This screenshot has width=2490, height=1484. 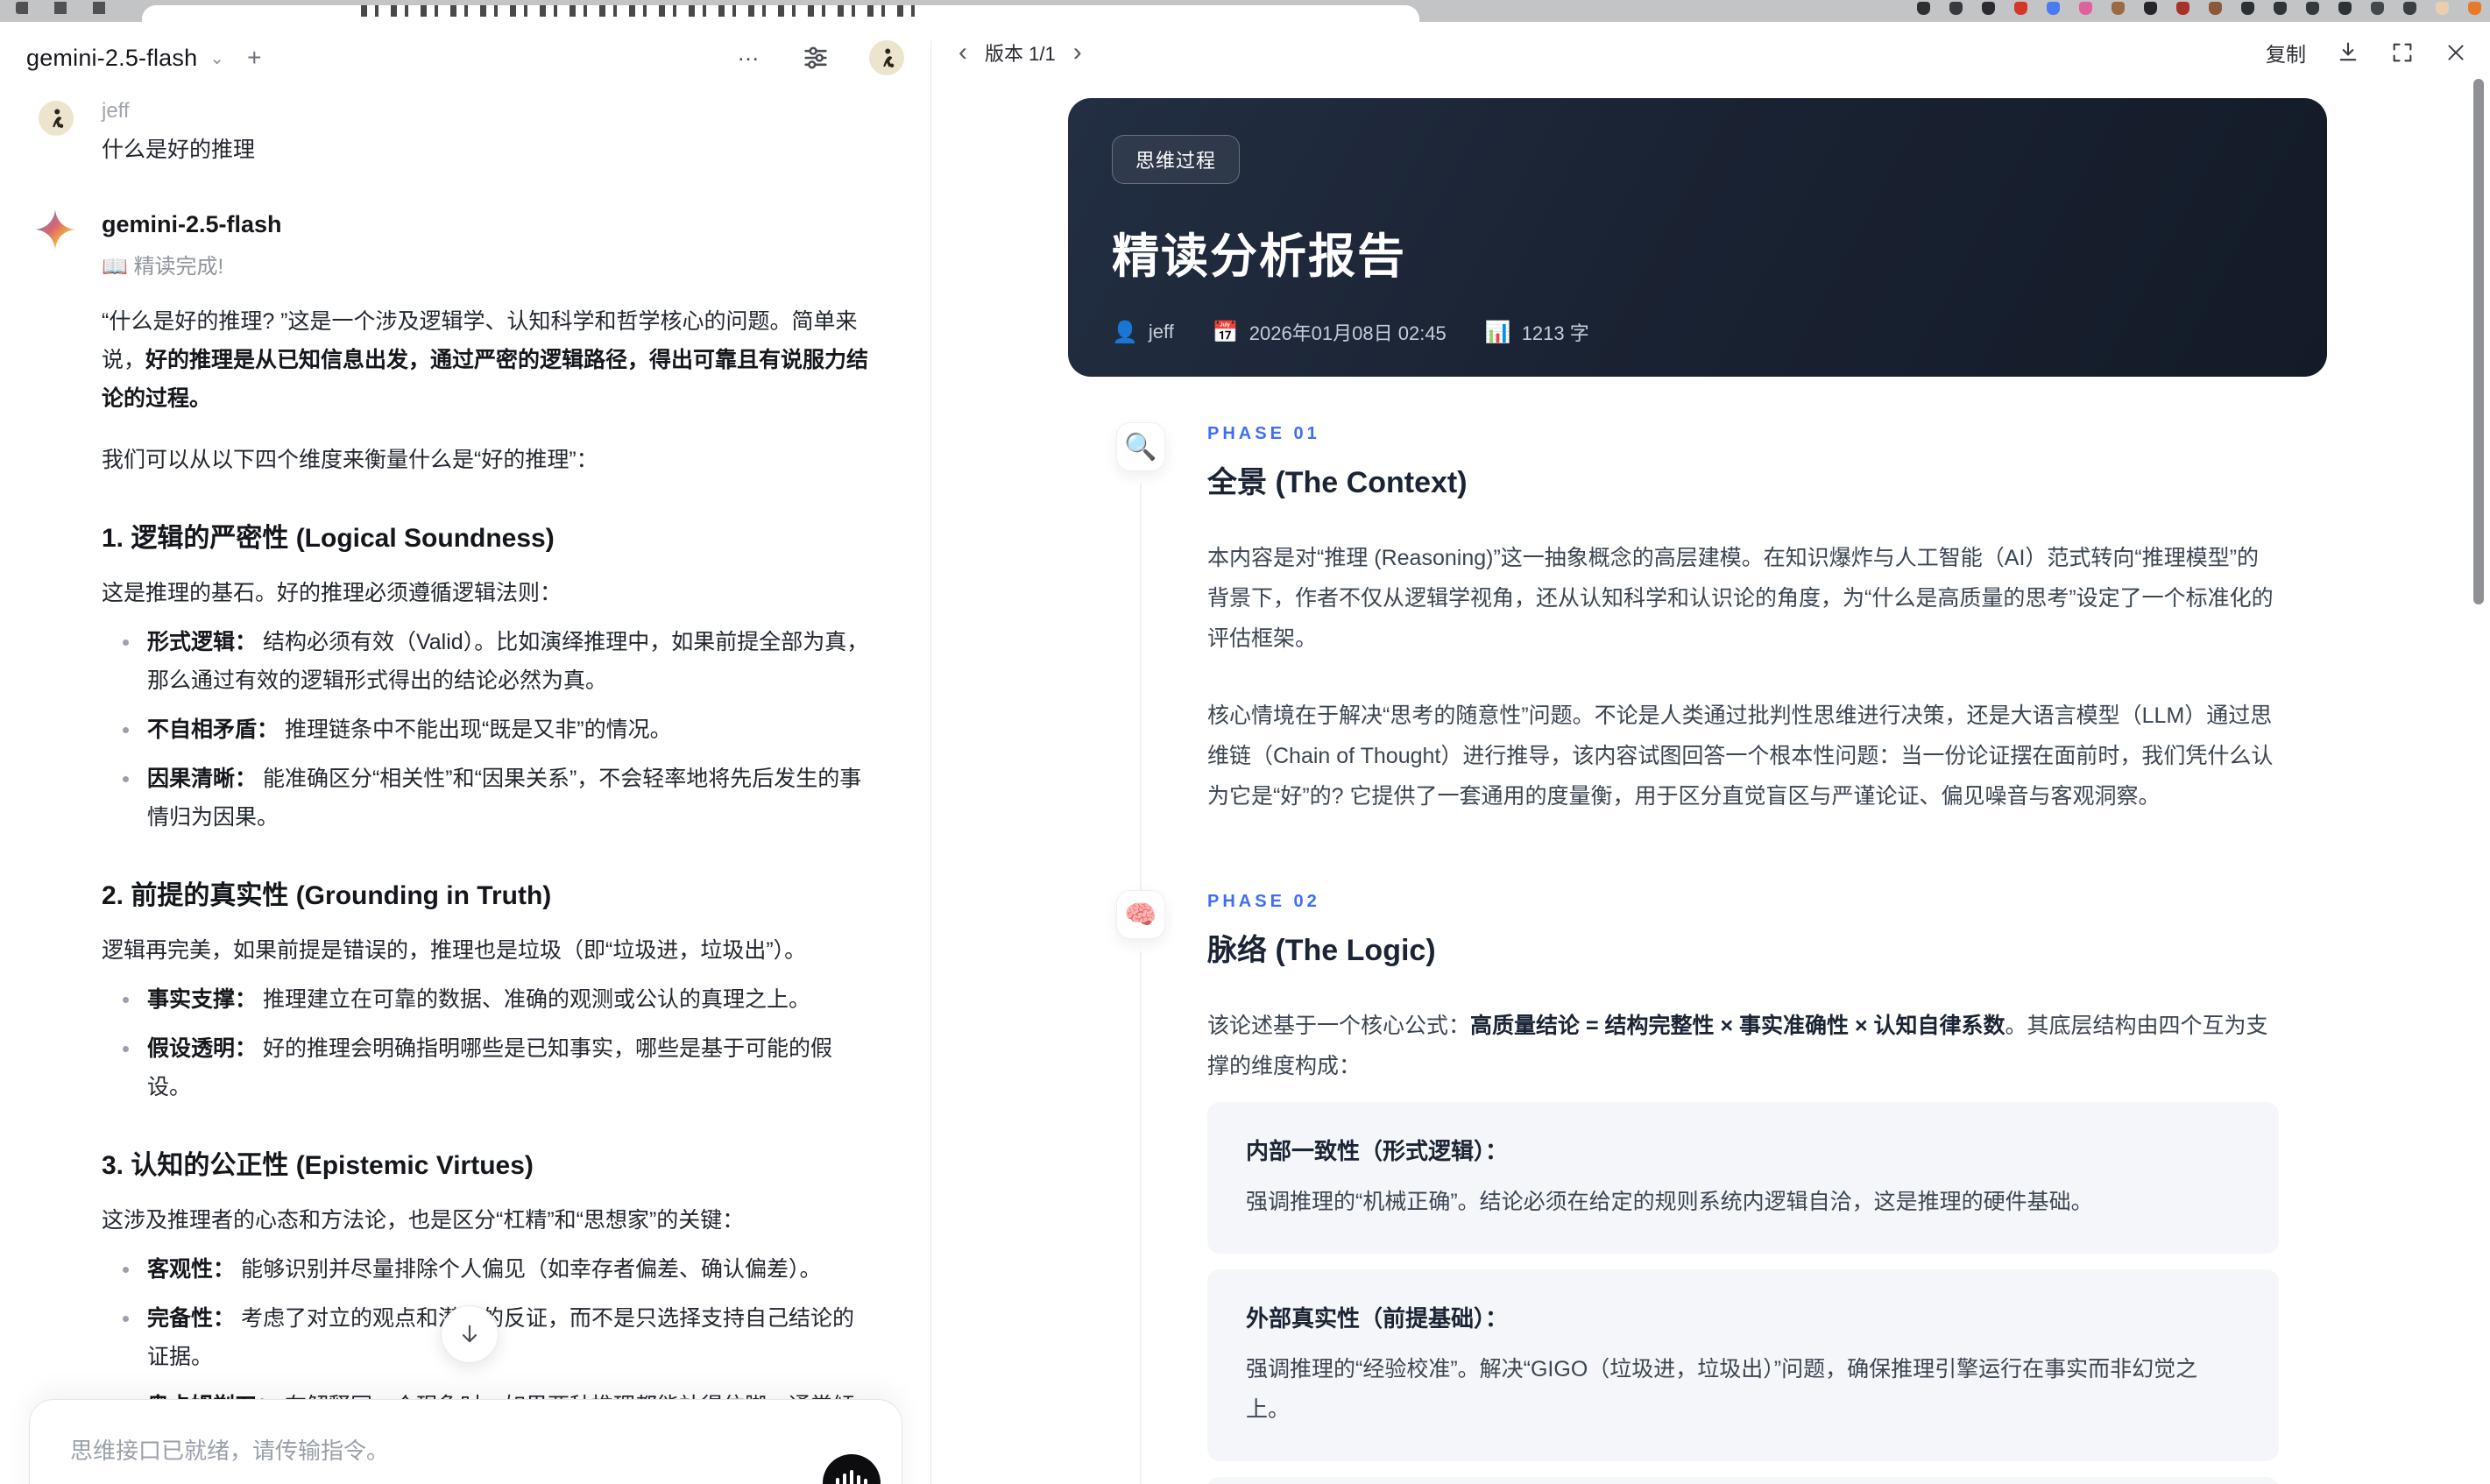 I want to click on browser-toolbar, so click(x=1245, y=20).